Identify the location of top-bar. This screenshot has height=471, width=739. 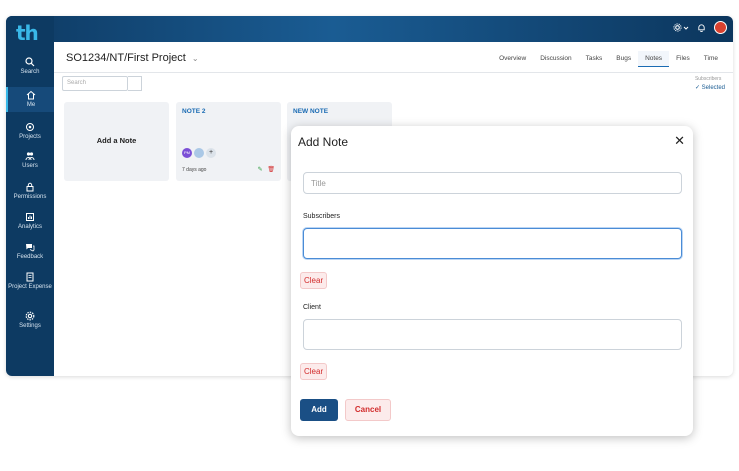
(369, 29).